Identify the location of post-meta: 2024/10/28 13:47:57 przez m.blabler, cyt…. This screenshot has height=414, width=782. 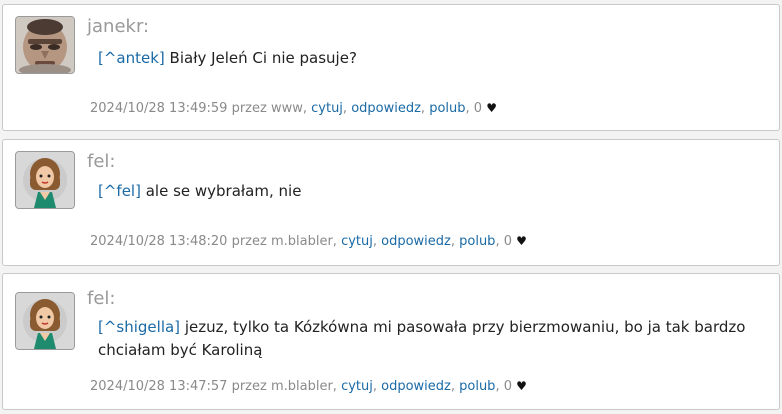
(308, 386).